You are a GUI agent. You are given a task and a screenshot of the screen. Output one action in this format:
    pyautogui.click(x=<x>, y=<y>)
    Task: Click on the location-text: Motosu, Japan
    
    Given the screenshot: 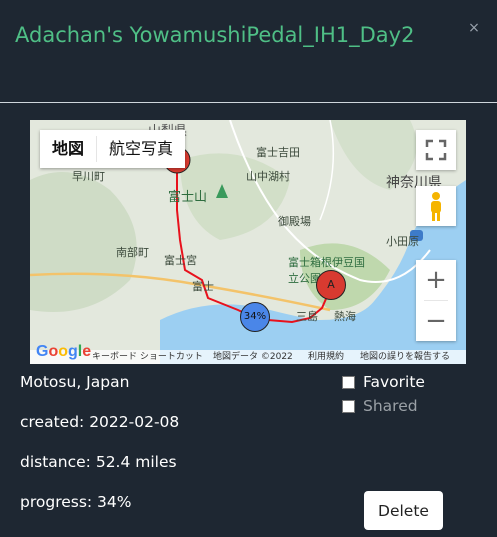 What is the action you would take?
    pyautogui.click(x=75, y=382)
    